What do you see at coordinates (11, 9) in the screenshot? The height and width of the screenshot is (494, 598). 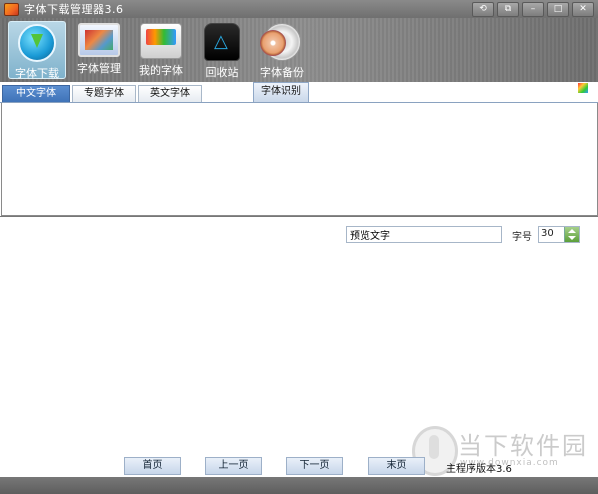 I see `app-logo-icon` at bounding box center [11, 9].